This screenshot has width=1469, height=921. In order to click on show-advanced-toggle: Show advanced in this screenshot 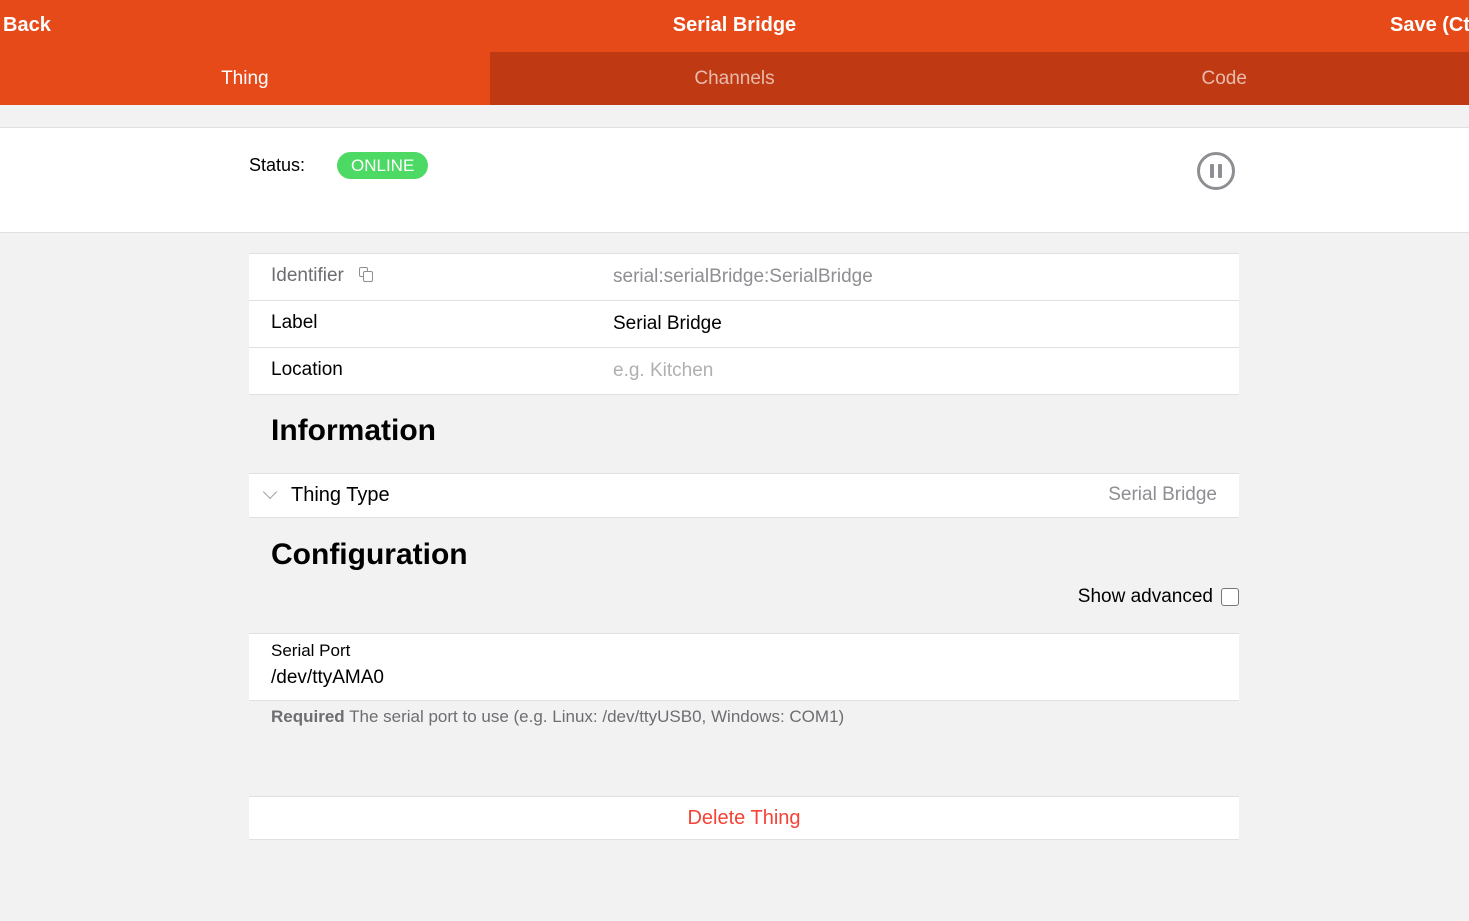, I will do `click(1158, 597)`.